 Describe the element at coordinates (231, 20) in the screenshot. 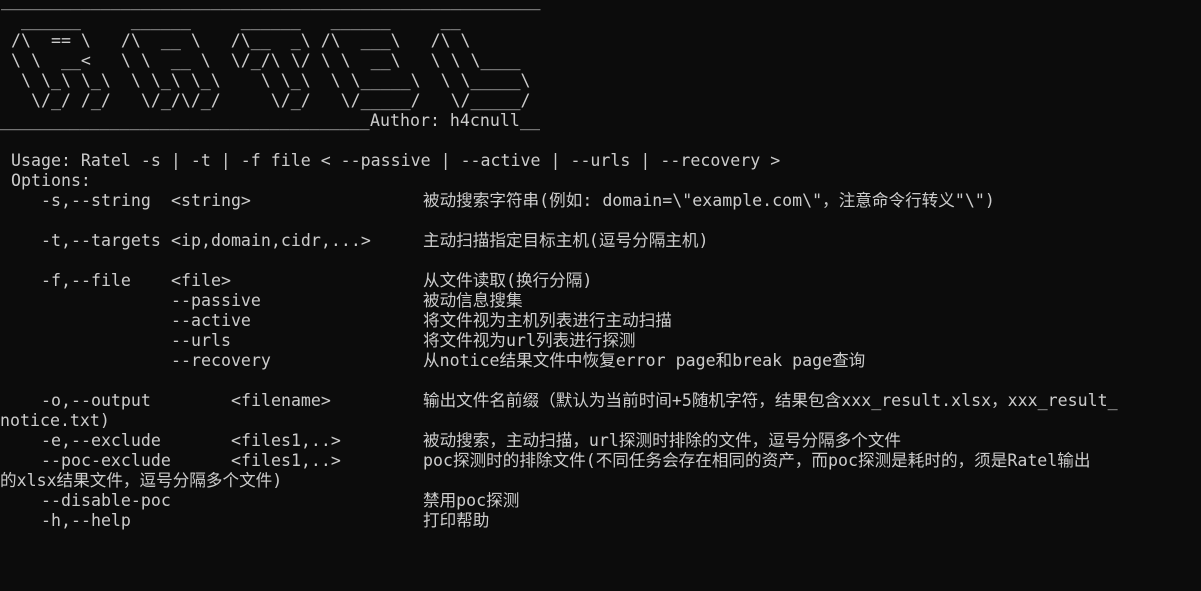

I see `banner-art-line: ______ ______ ______ ______ __` at that location.